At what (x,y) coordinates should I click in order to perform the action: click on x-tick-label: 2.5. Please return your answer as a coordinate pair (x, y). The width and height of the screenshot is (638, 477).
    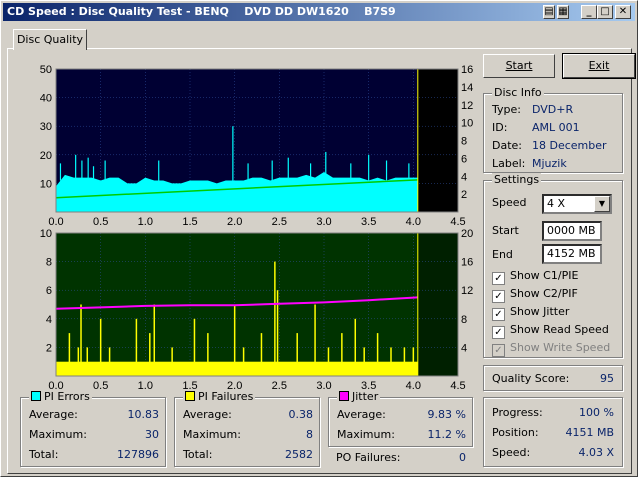
    Looking at the image, I should click on (279, 386).